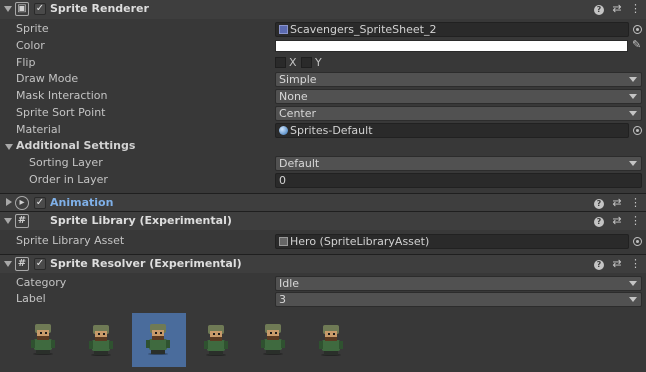  What do you see at coordinates (22, 9) in the screenshot?
I see `sprite-renderer-icon: ▣` at bounding box center [22, 9].